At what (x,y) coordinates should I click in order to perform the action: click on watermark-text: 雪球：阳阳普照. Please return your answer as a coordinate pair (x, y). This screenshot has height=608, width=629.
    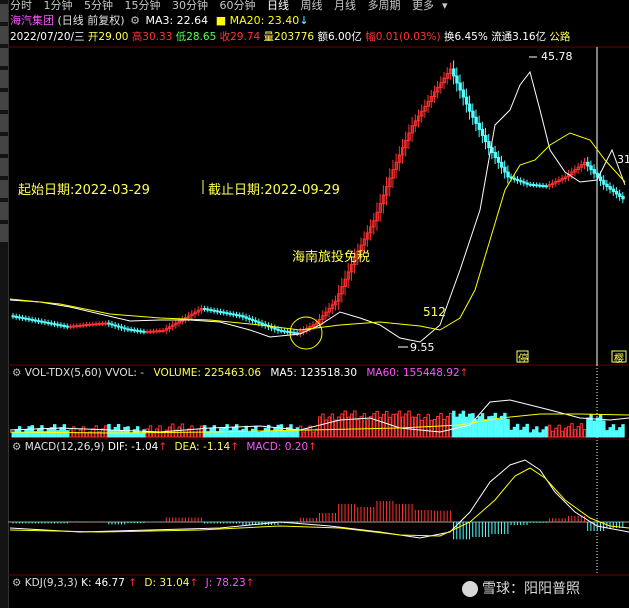
    Looking at the image, I should click on (531, 589).